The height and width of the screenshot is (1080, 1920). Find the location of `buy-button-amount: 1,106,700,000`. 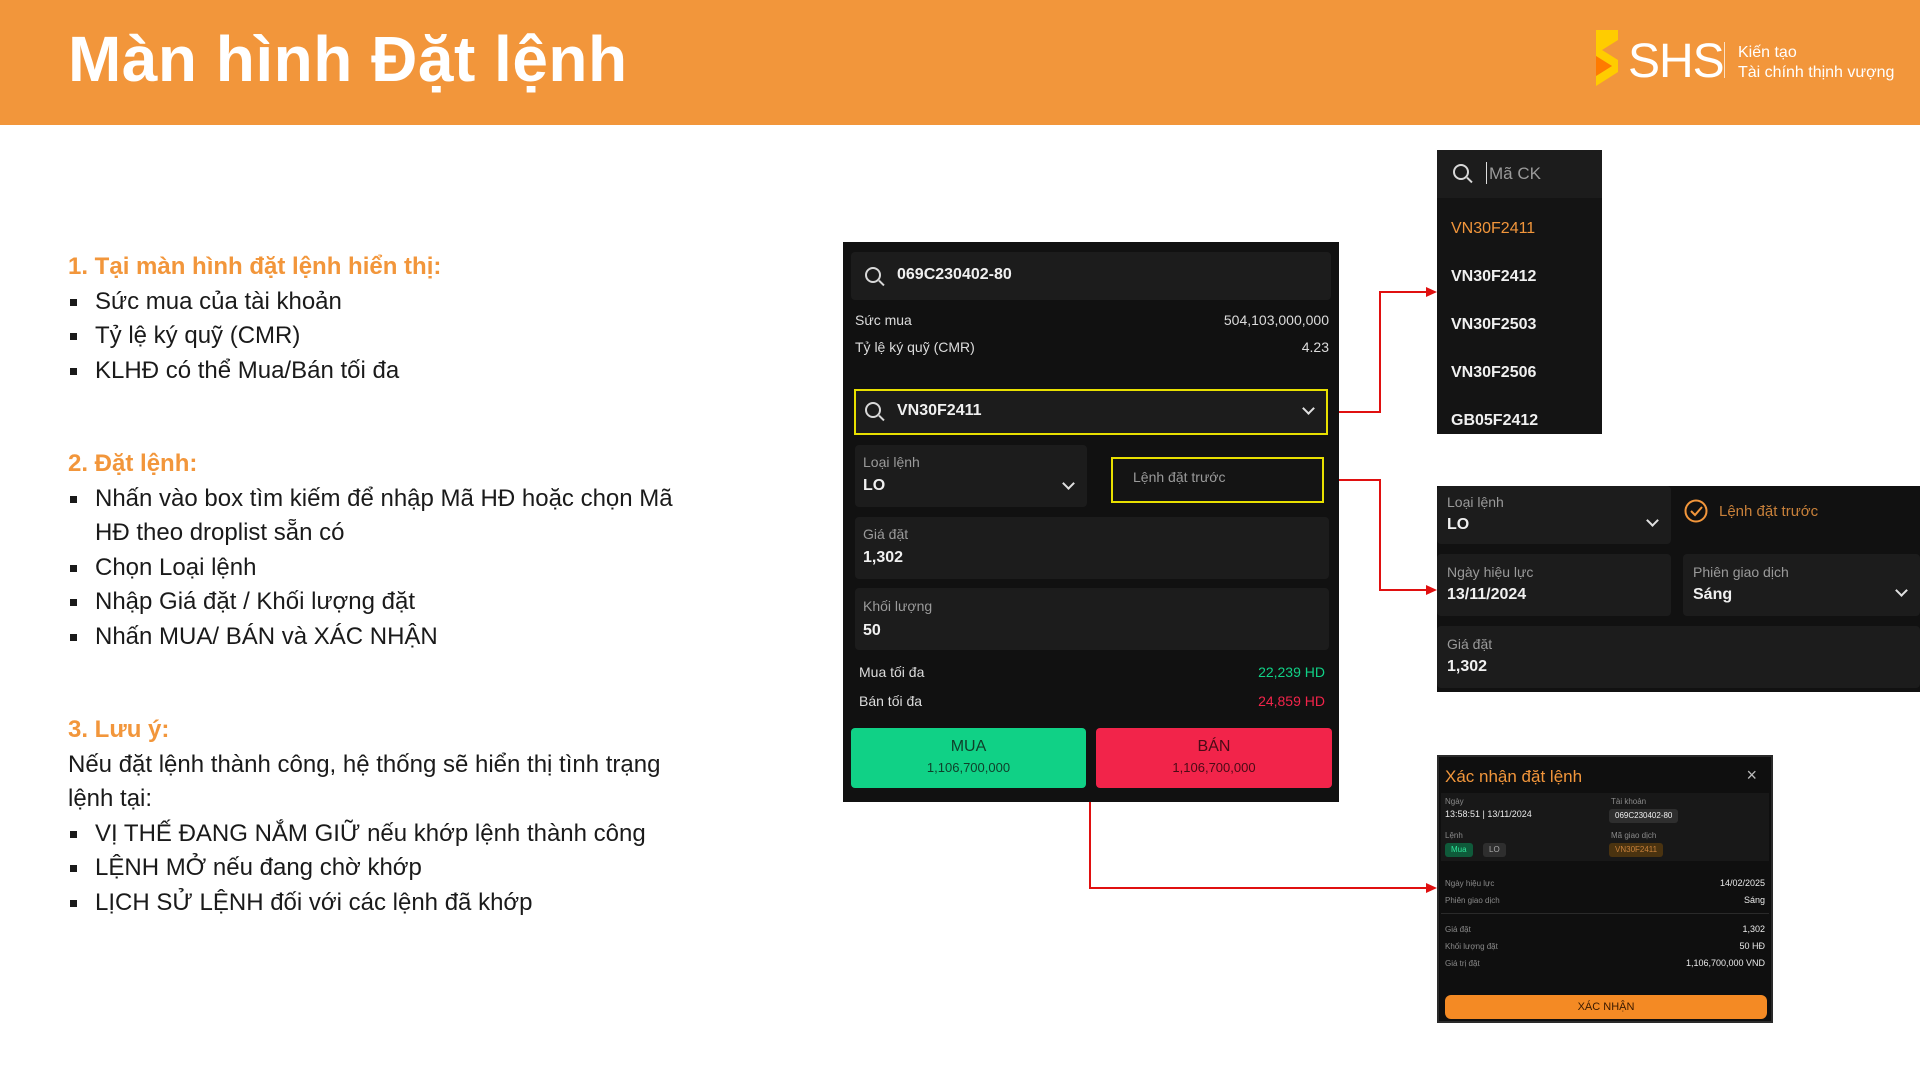

buy-button-amount: 1,106,700,000 is located at coordinates (968, 767).